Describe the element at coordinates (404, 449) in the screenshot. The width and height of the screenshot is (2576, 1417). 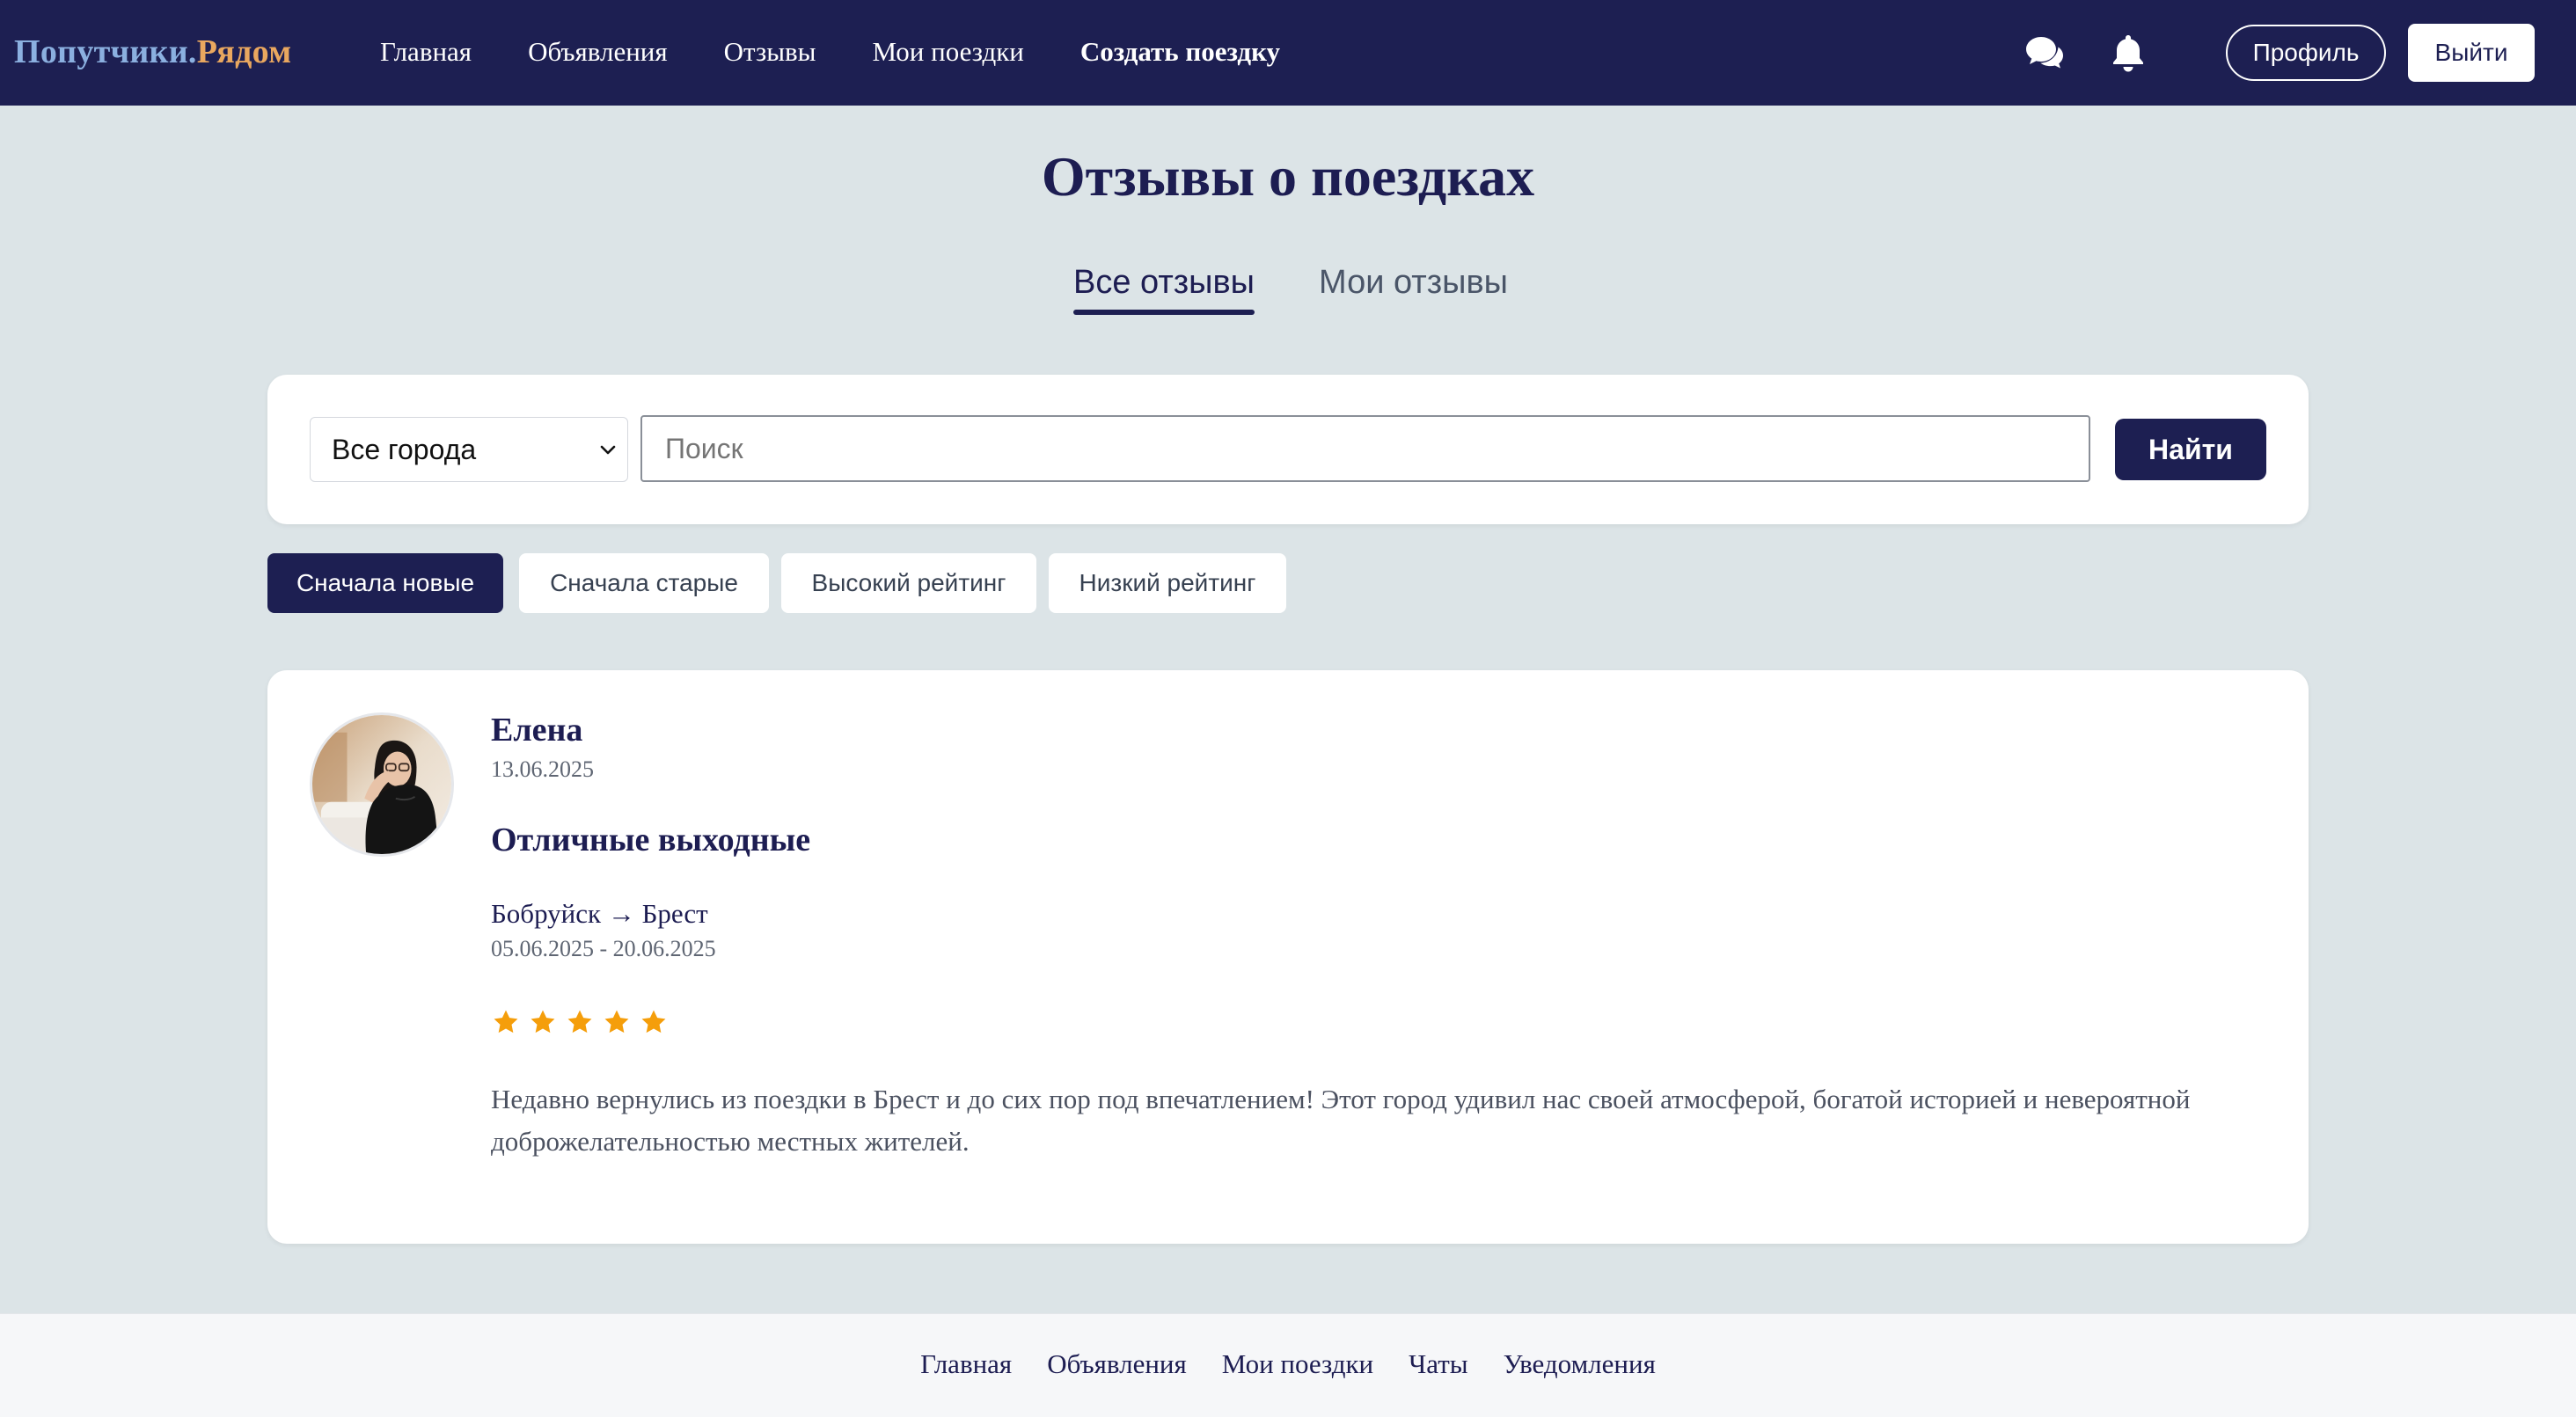
I see `city-select-value: Все города` at that location.